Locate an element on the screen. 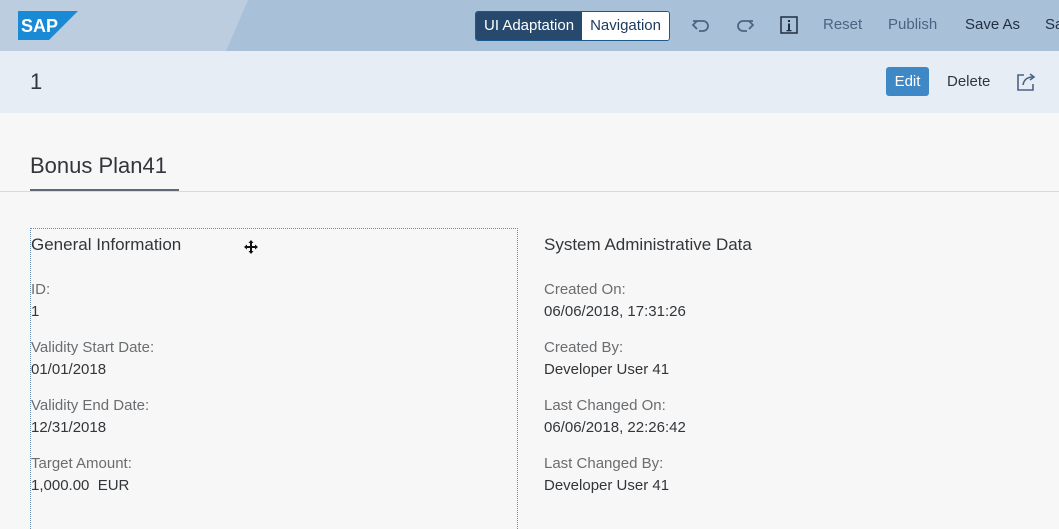 The image size is (1059, 529). created-by-value: Developer User 41 is located at coordinates (607, 369).